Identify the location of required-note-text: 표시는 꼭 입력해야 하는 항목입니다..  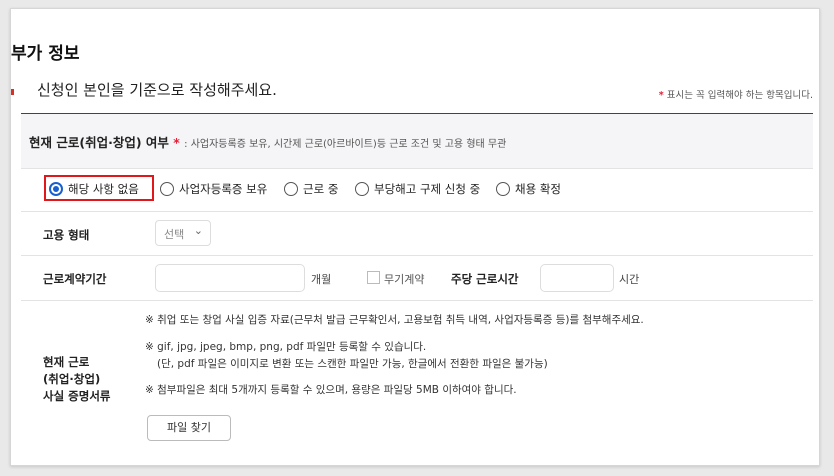
(738, 95).